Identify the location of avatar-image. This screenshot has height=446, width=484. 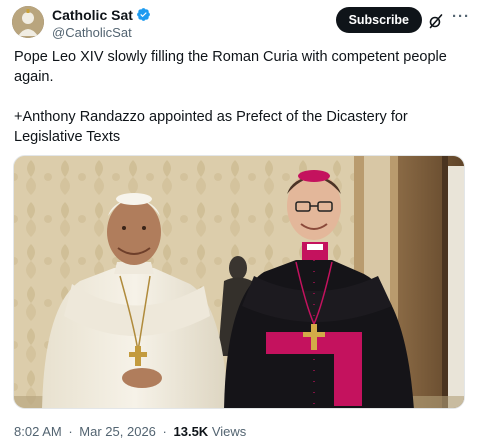
(28, 22).